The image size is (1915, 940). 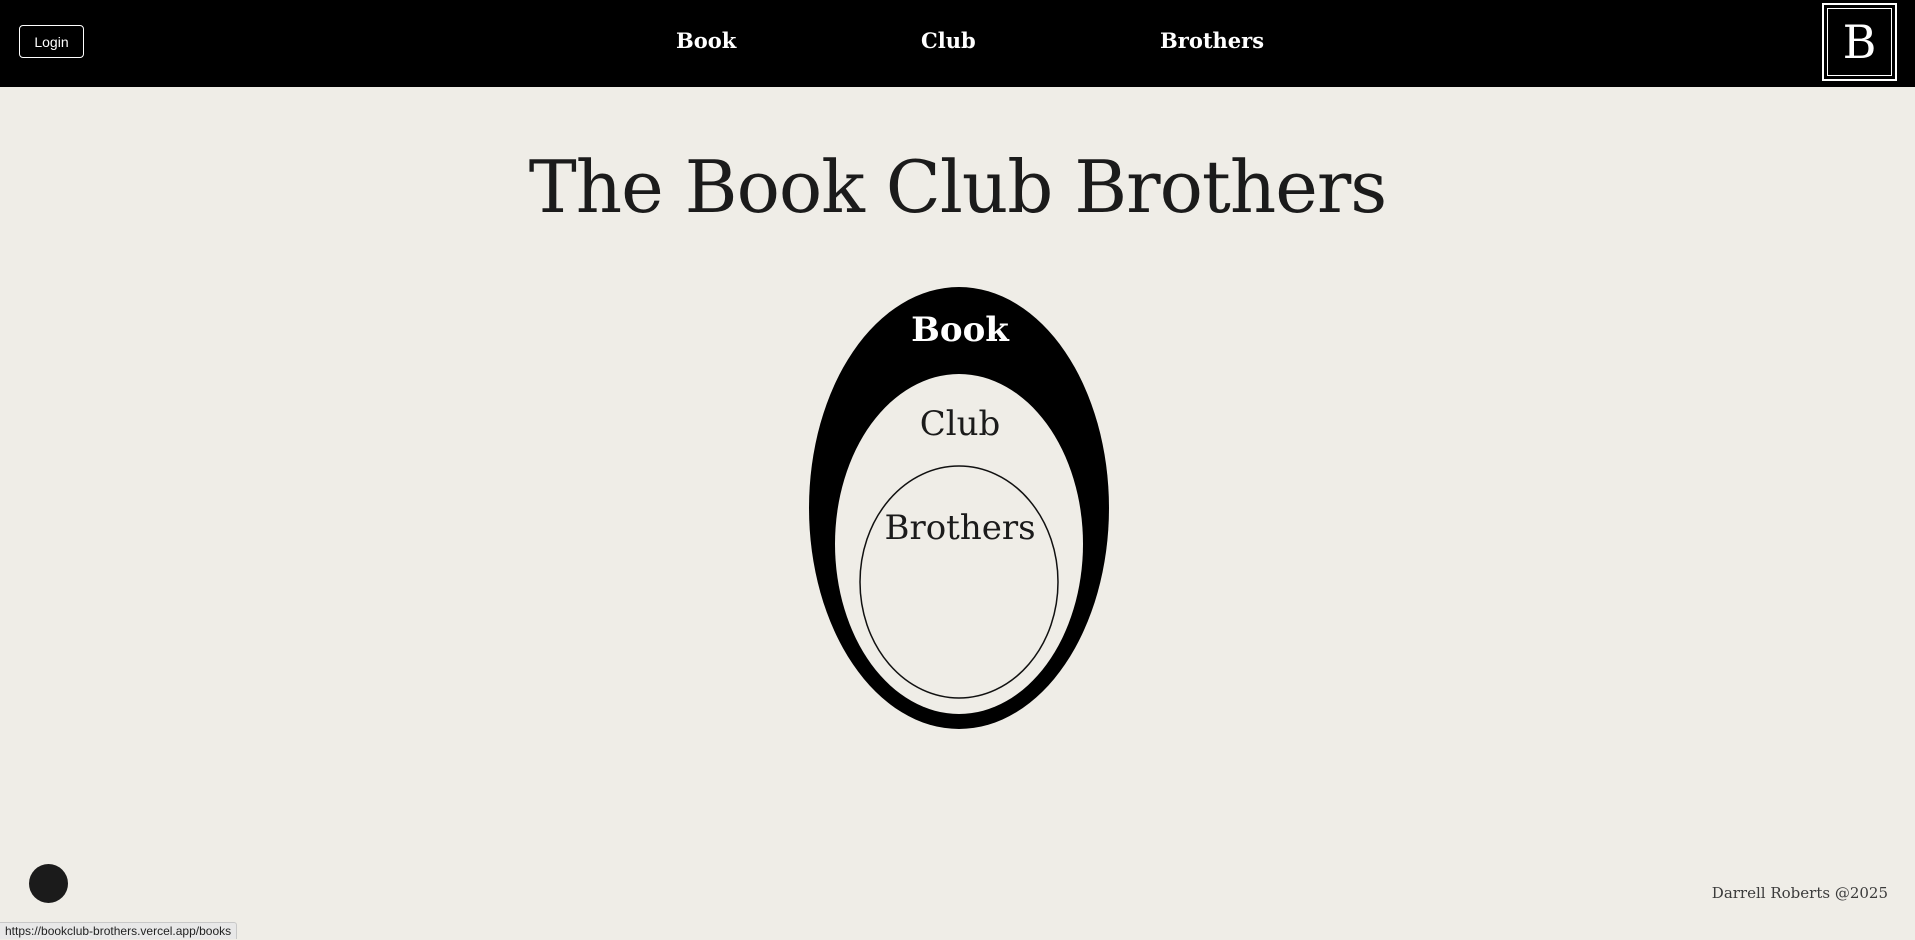 I want to click on inner-ring-brothers, so click(x=959, y=582).